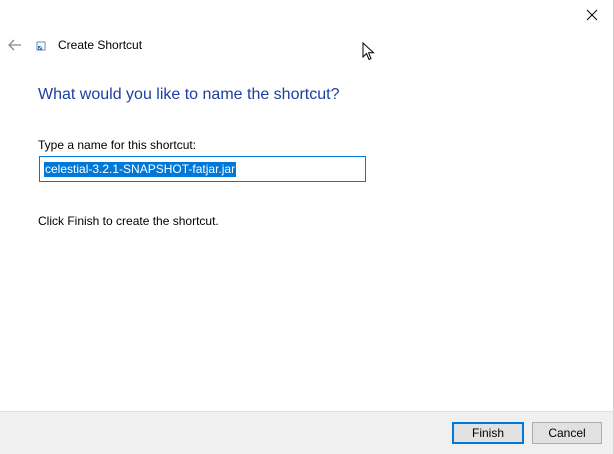  Describe the element at coordinates (117, 145) in the screenshot. I see `shortcut-name-label: Type a name for this shortcut:` at that location.